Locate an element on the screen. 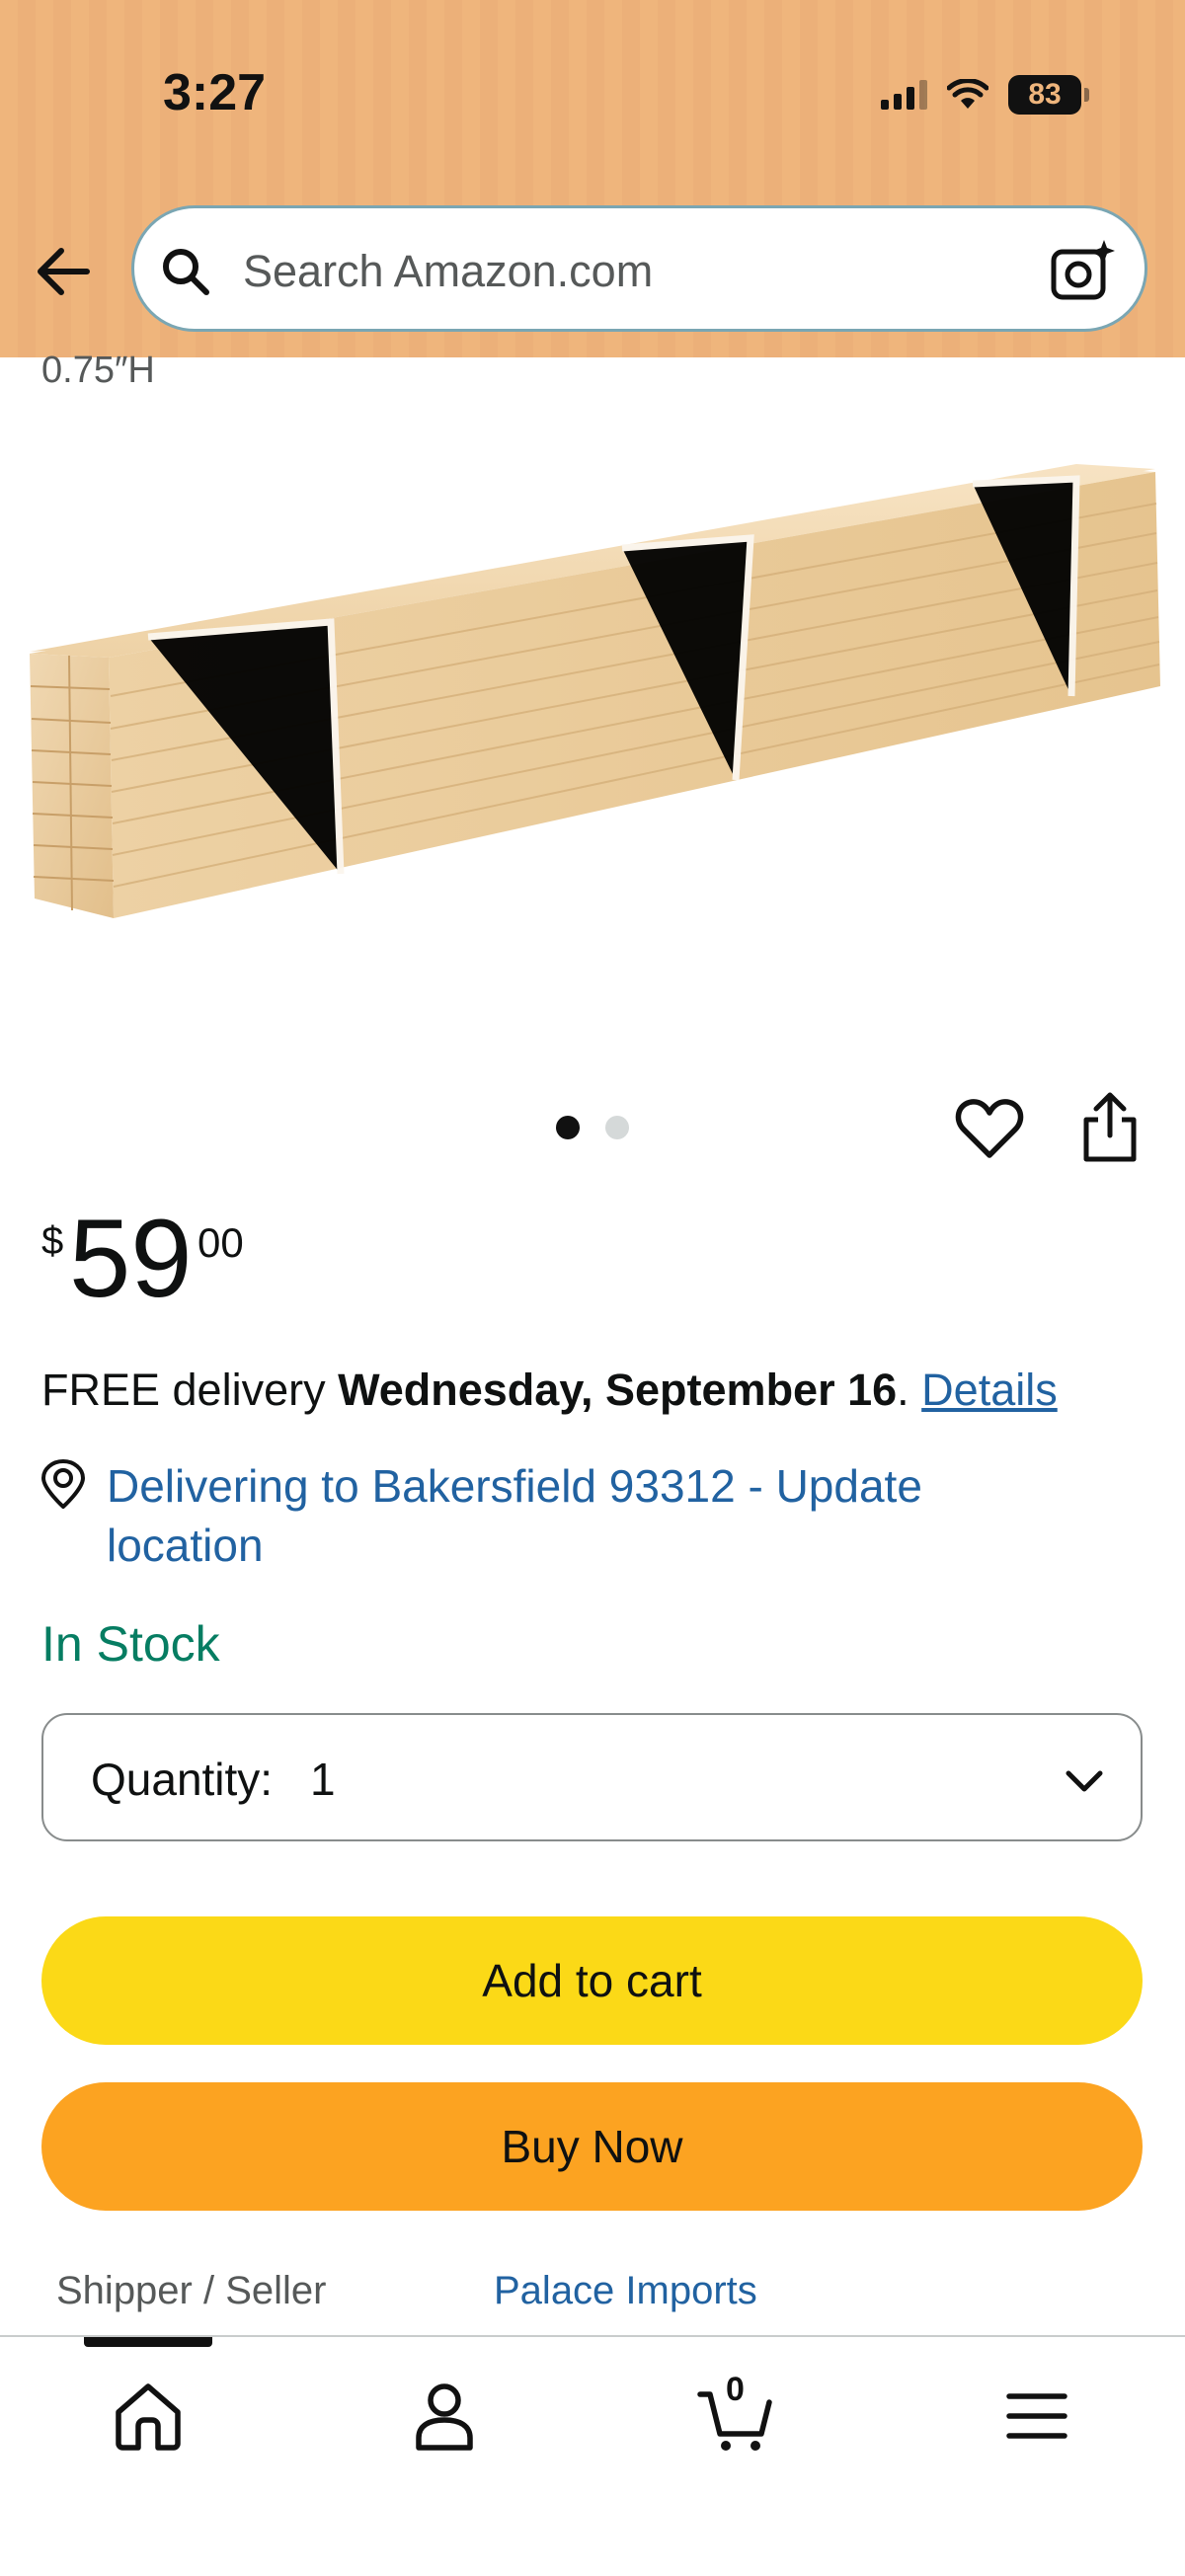 Image resolution: width=1185 pixels, height=2576 pixels. share-icon is located at coordinates (1110, 1127).